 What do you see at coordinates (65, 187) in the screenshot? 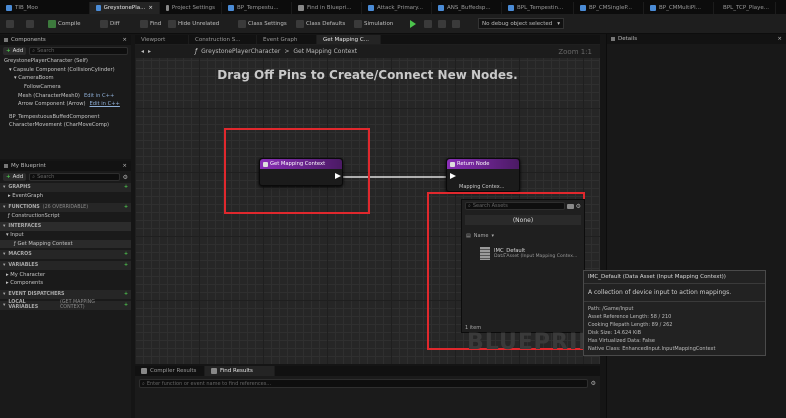
I see `graphs-section: ▾ GRAPHS +` at bounding box center [65, 187].